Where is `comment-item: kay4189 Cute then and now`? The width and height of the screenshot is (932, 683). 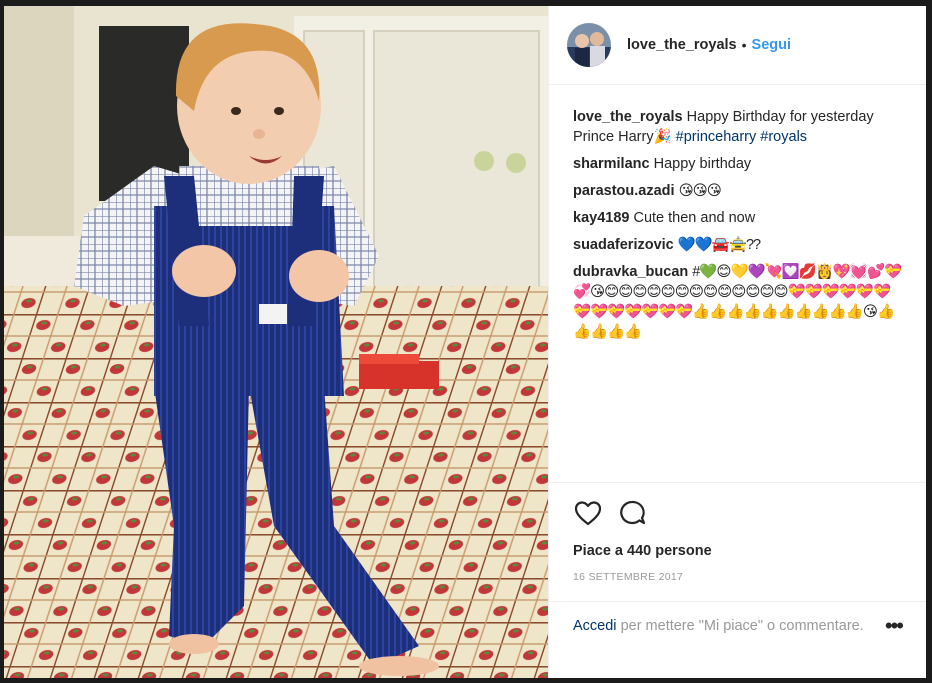 comment-item: kay4189 Cute then and now is located at coordinates (737, 218).